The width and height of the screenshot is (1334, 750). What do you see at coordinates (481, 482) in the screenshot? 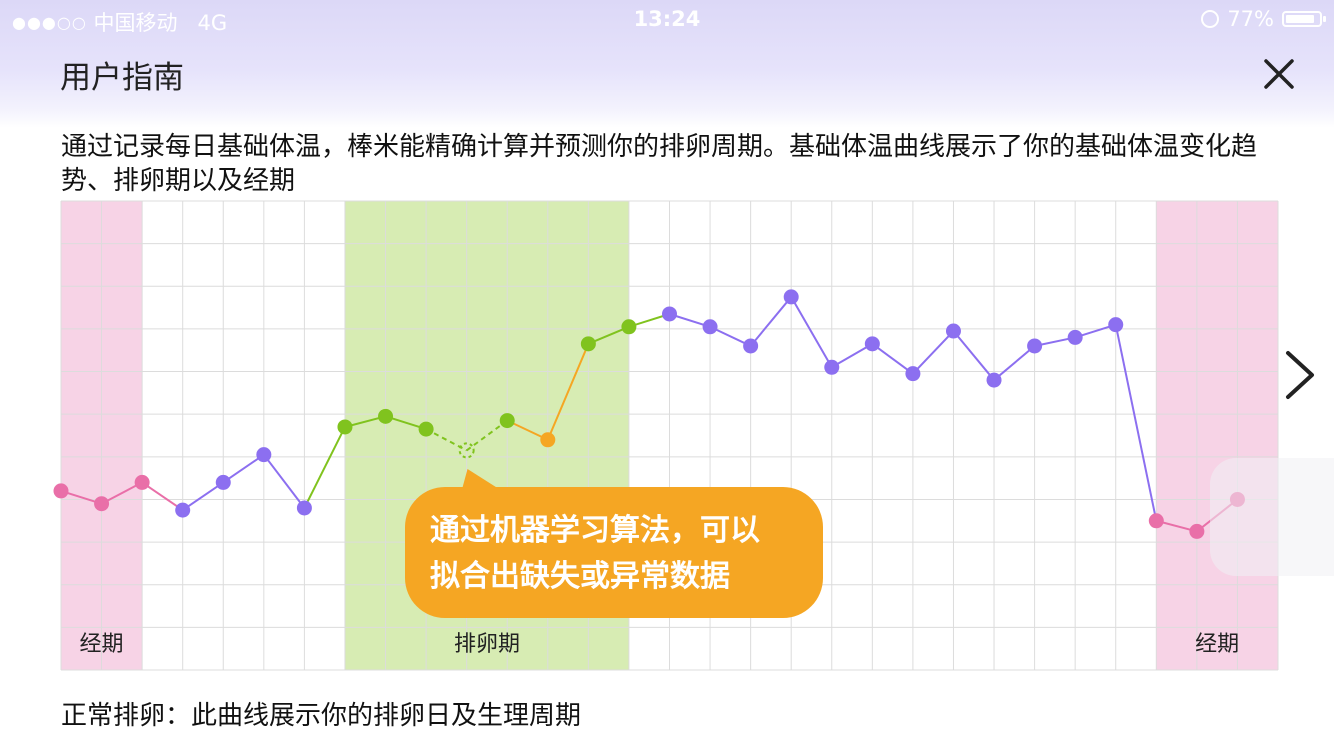
I see `callout-tail` at bounding box center [481, 482].